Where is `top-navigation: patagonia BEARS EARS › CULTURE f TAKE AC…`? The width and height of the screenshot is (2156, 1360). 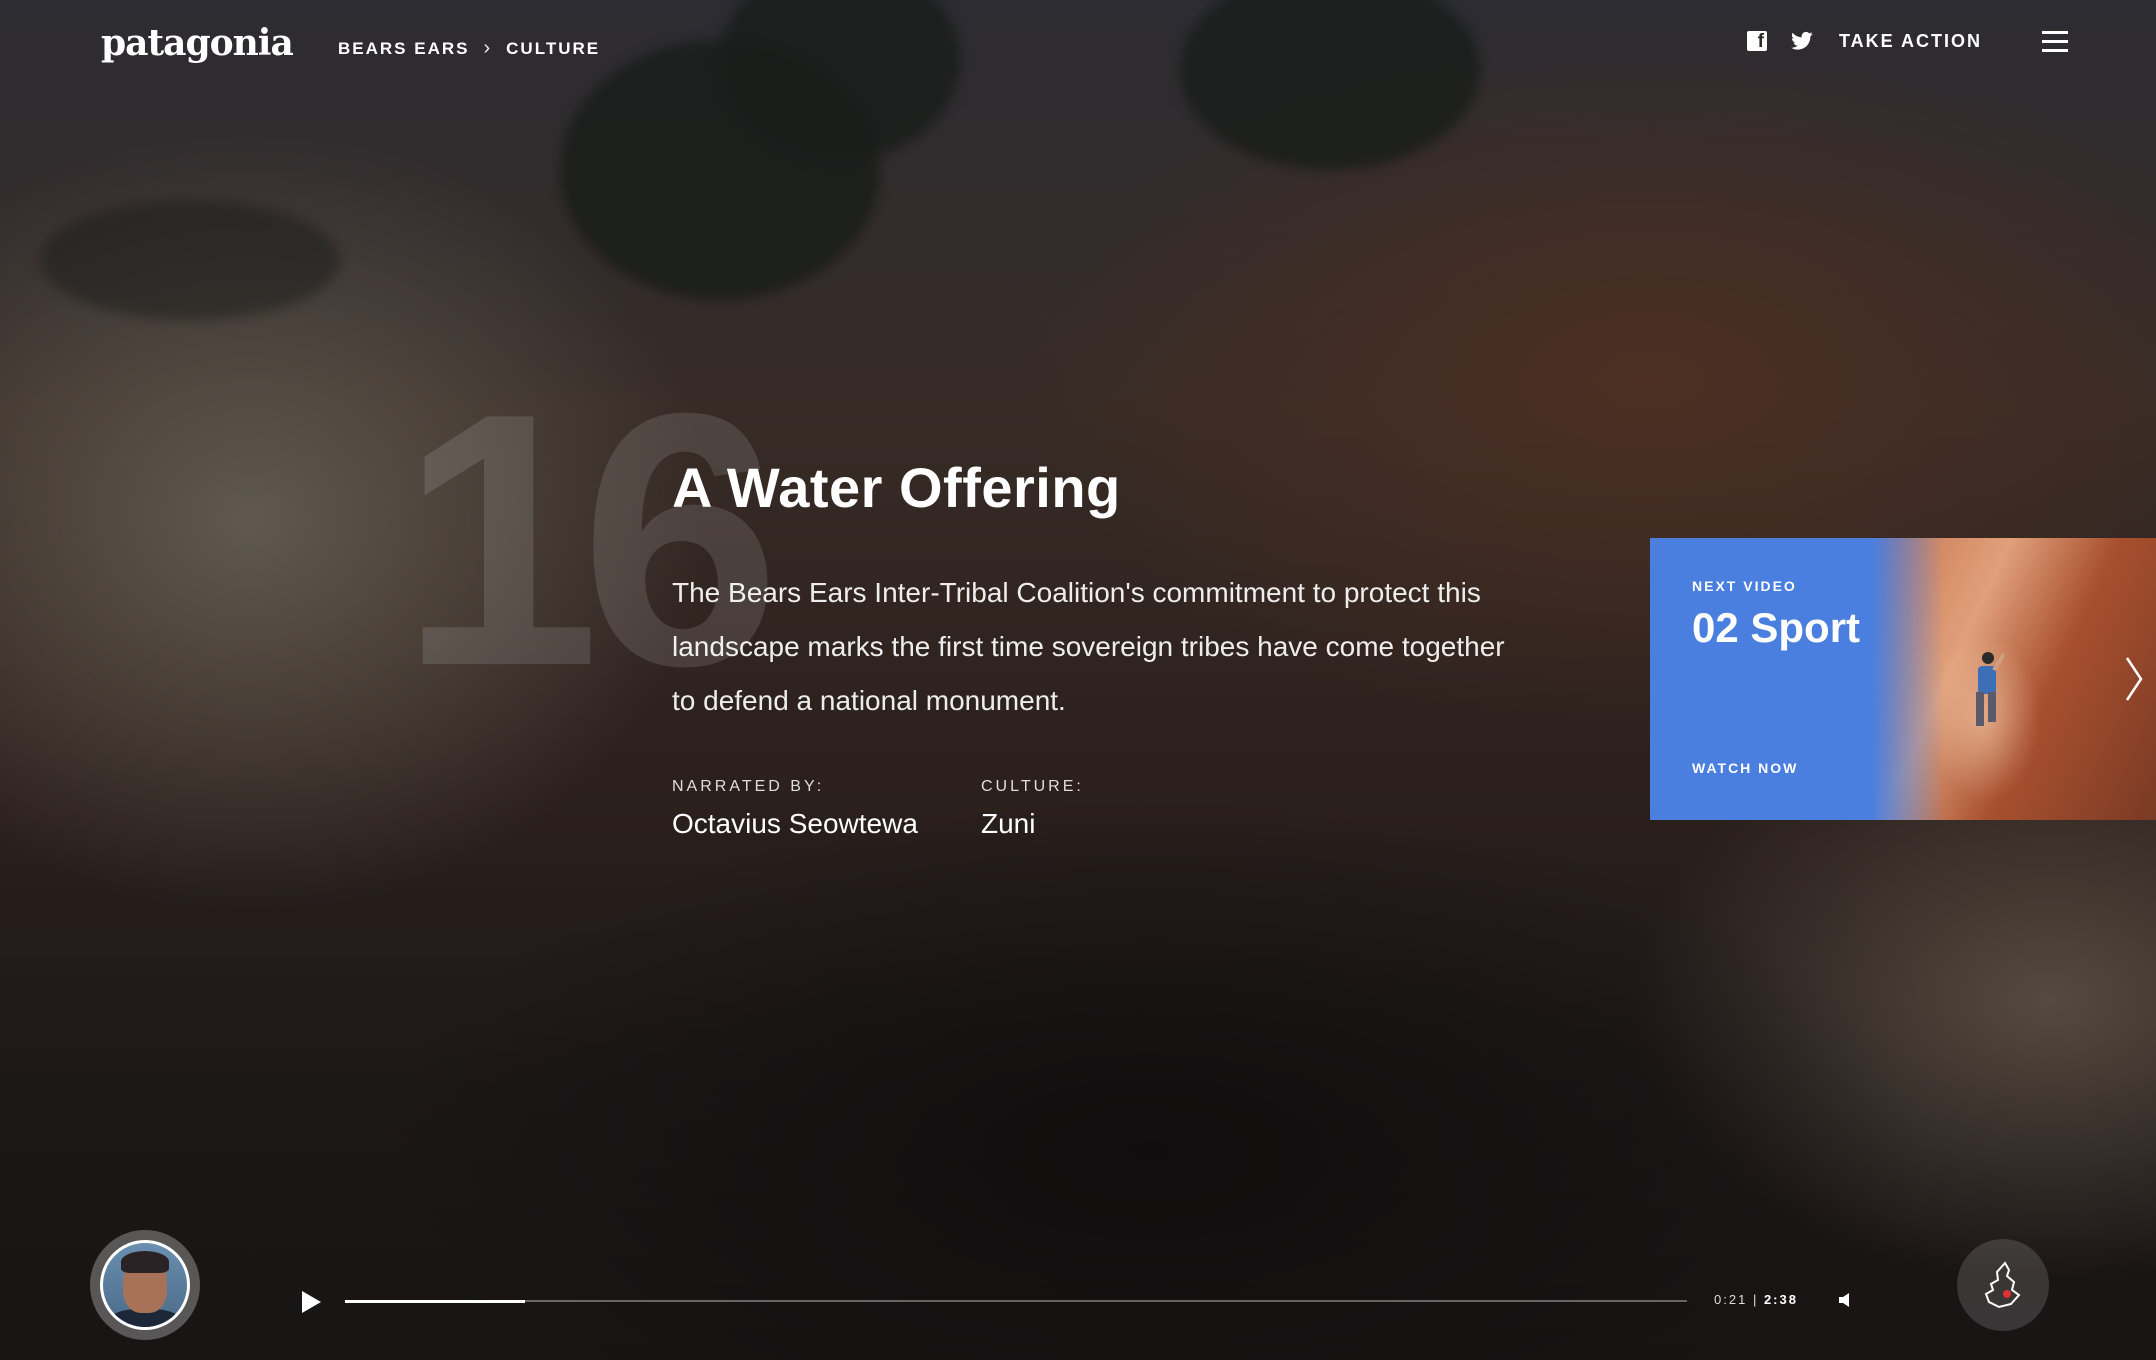 top-navigation: patagonia BEARS EARS › CULTURE f TAKE AC… is located at coordinates (1078, 48).